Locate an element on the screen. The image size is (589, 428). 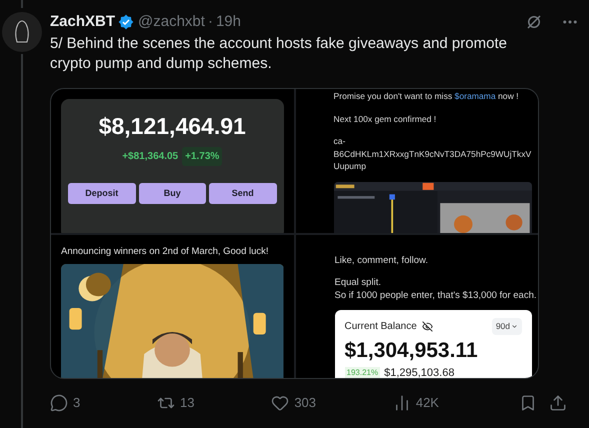
post-text: 5/ Behind the scenes the account hosts fake giveaways and promote crypto pump and dump schemes. is located at coordinates (279, 54).